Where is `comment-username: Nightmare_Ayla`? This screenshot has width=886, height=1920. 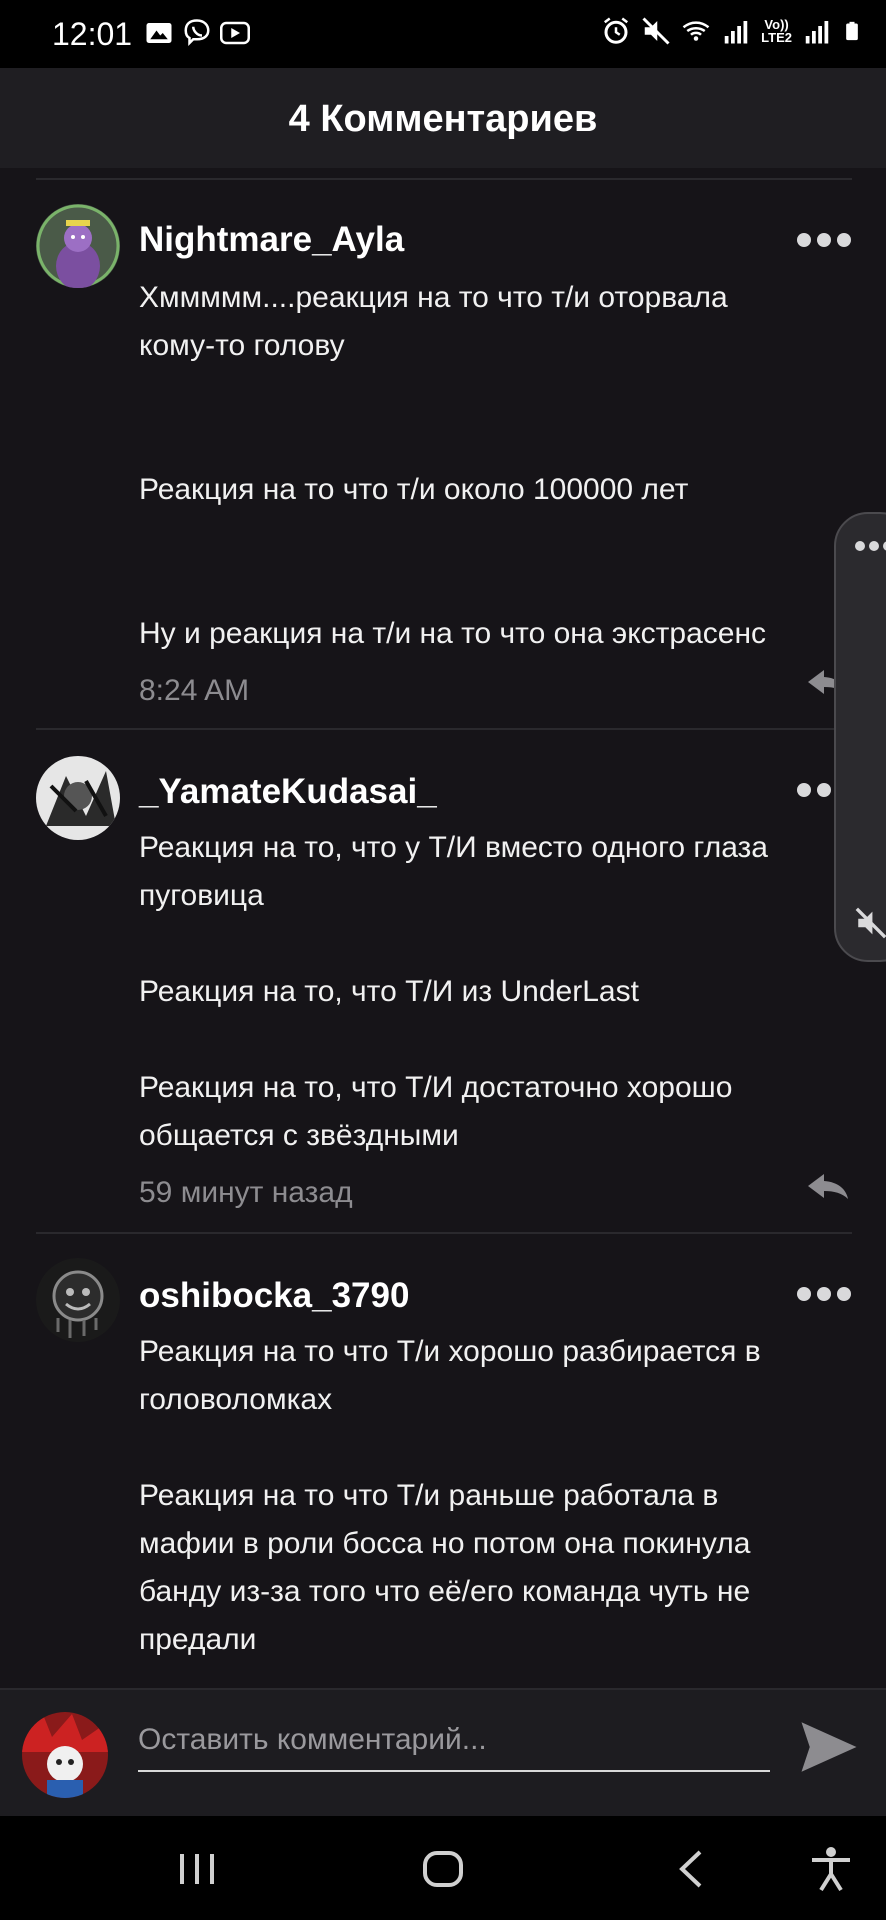
comment-username: Nightmare_Ayla is located at coordinates (271, 240).